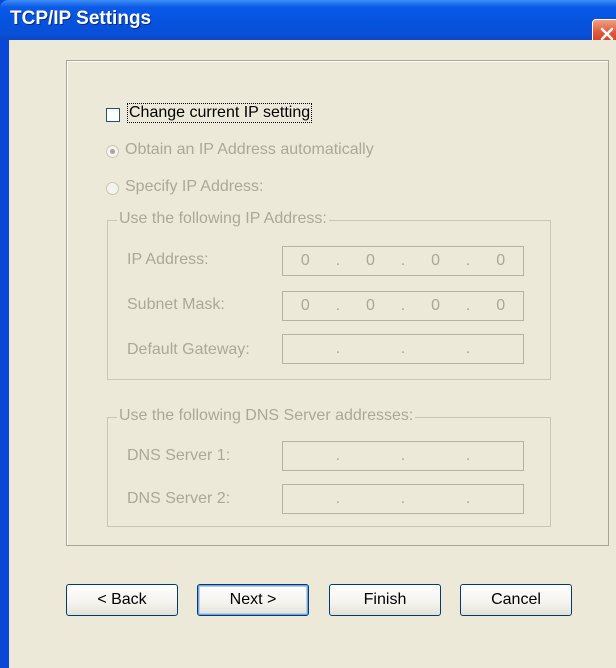  What do you see at coordinates (168, 259) in the screenshot?
I see `ip-address-label: IP Address:` at bounding box center [168, 259].